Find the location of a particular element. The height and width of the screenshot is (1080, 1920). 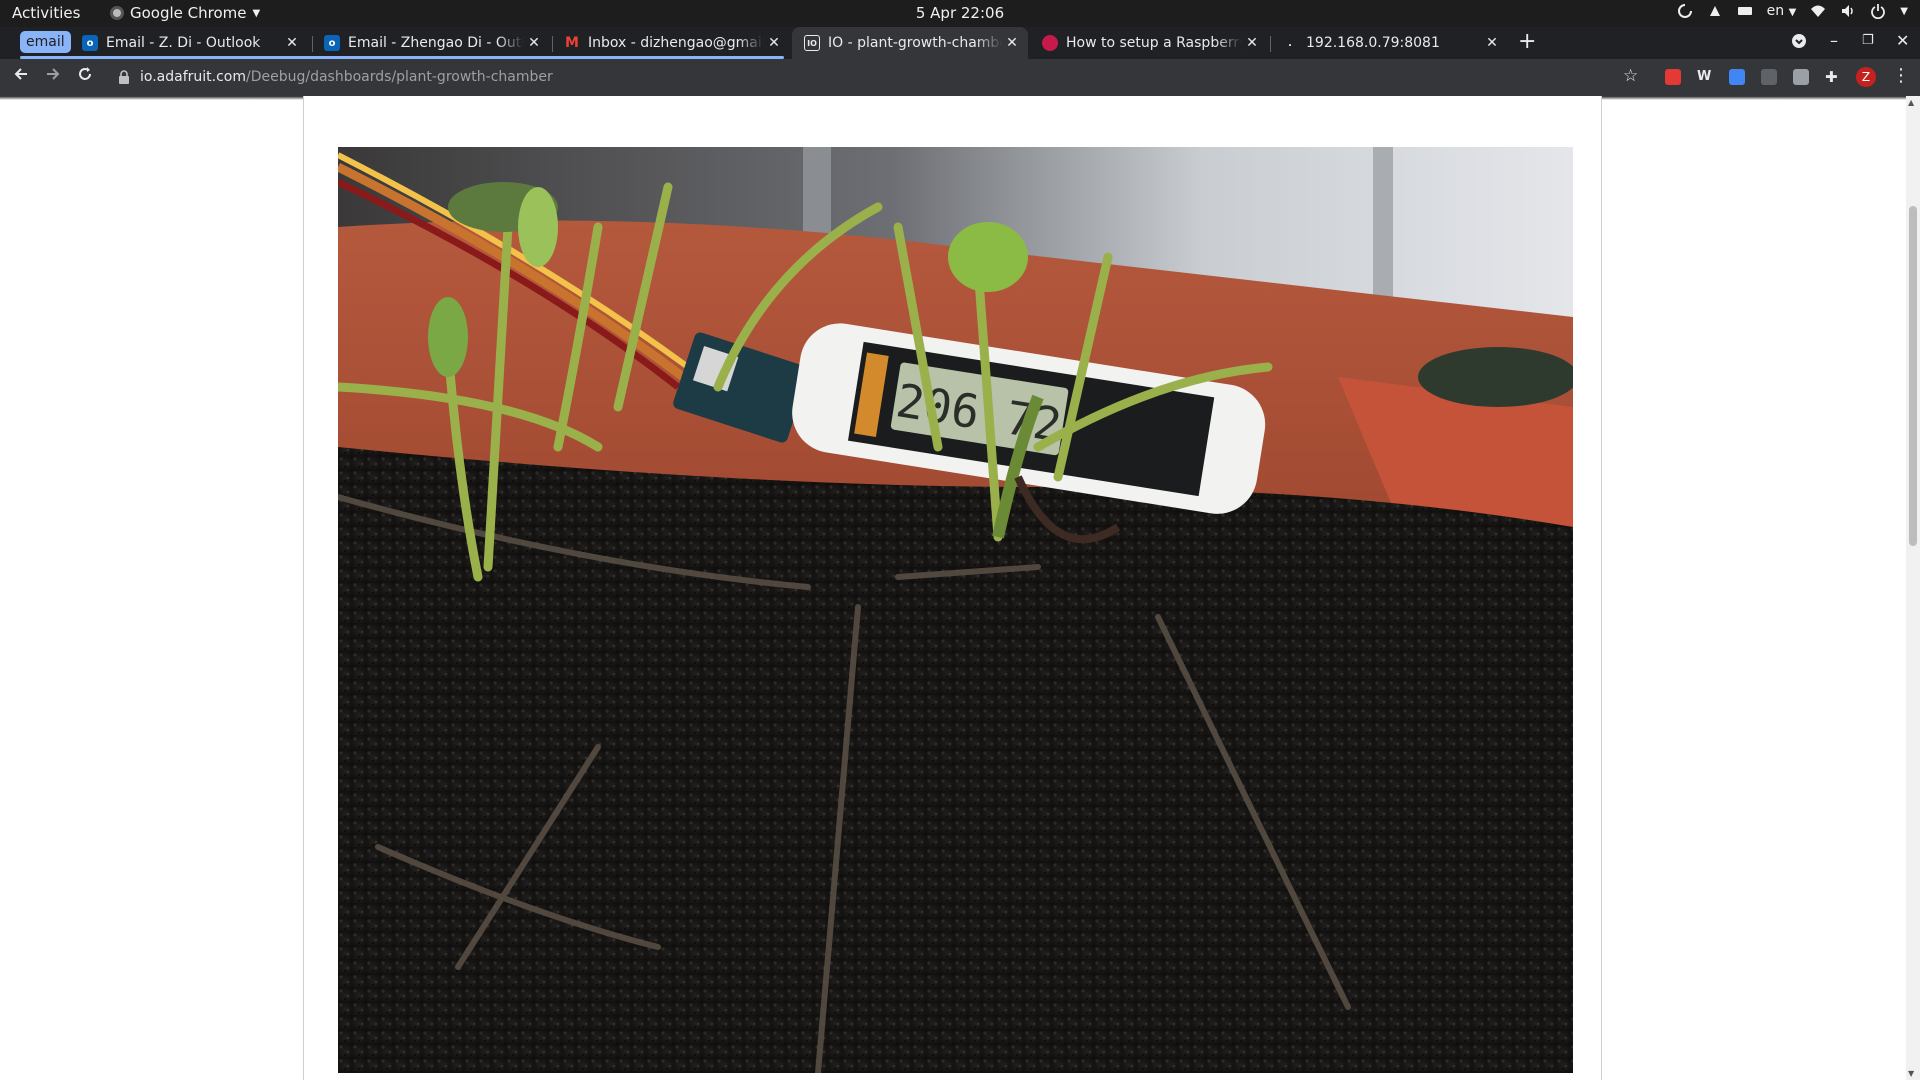

language-indicator: en ▼ is located at coordinates (1782, 11).